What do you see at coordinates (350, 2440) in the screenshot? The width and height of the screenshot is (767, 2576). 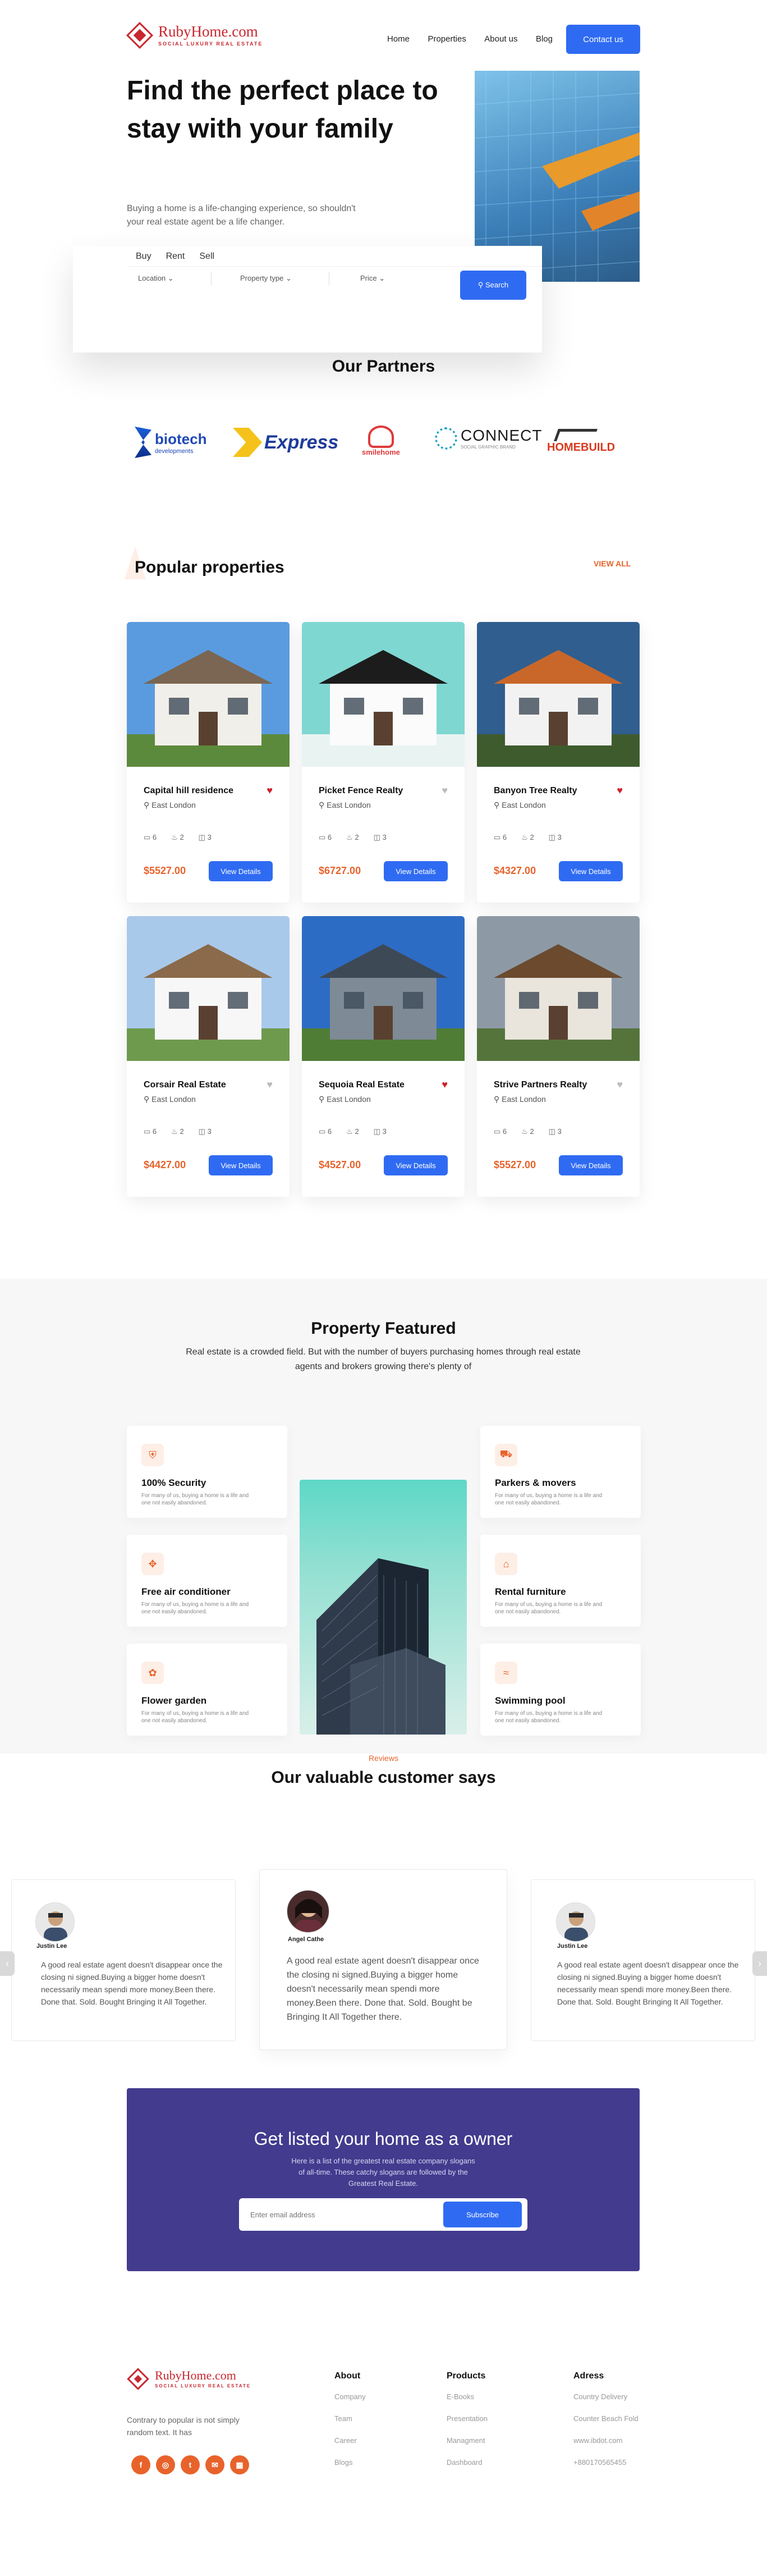 I see `footer-link: Career` at bounding box center [350, 2440].